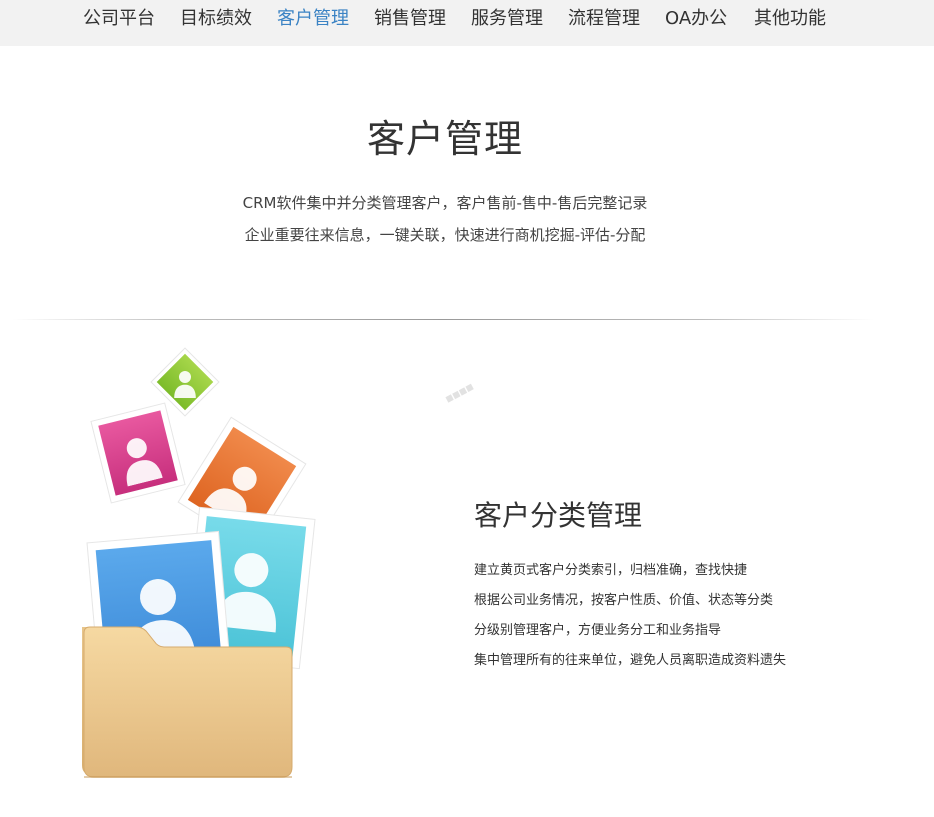  I want to click on nav-item-sales-management: 销售管理, so click(410, 20).